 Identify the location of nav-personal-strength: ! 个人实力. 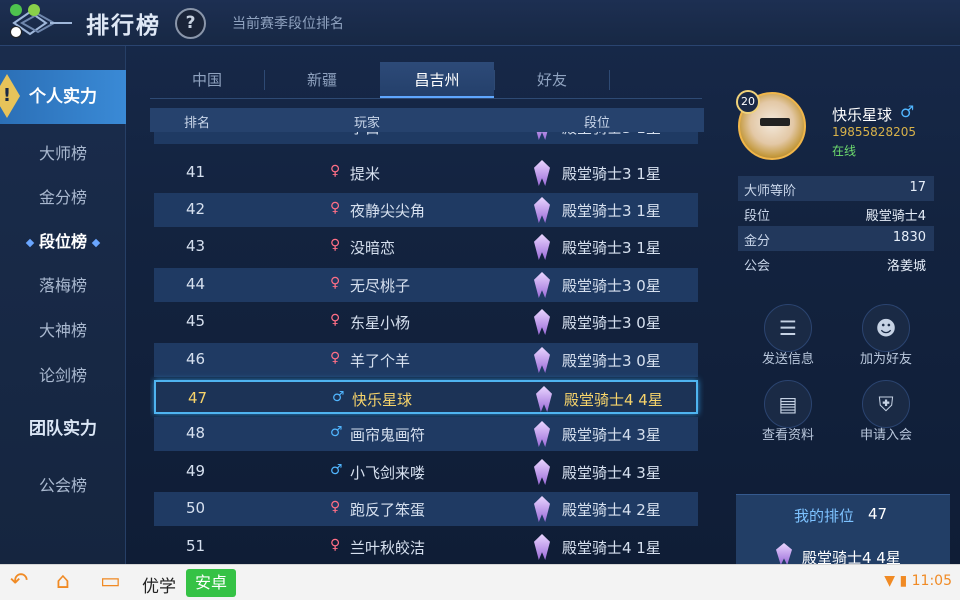
(63, 97).